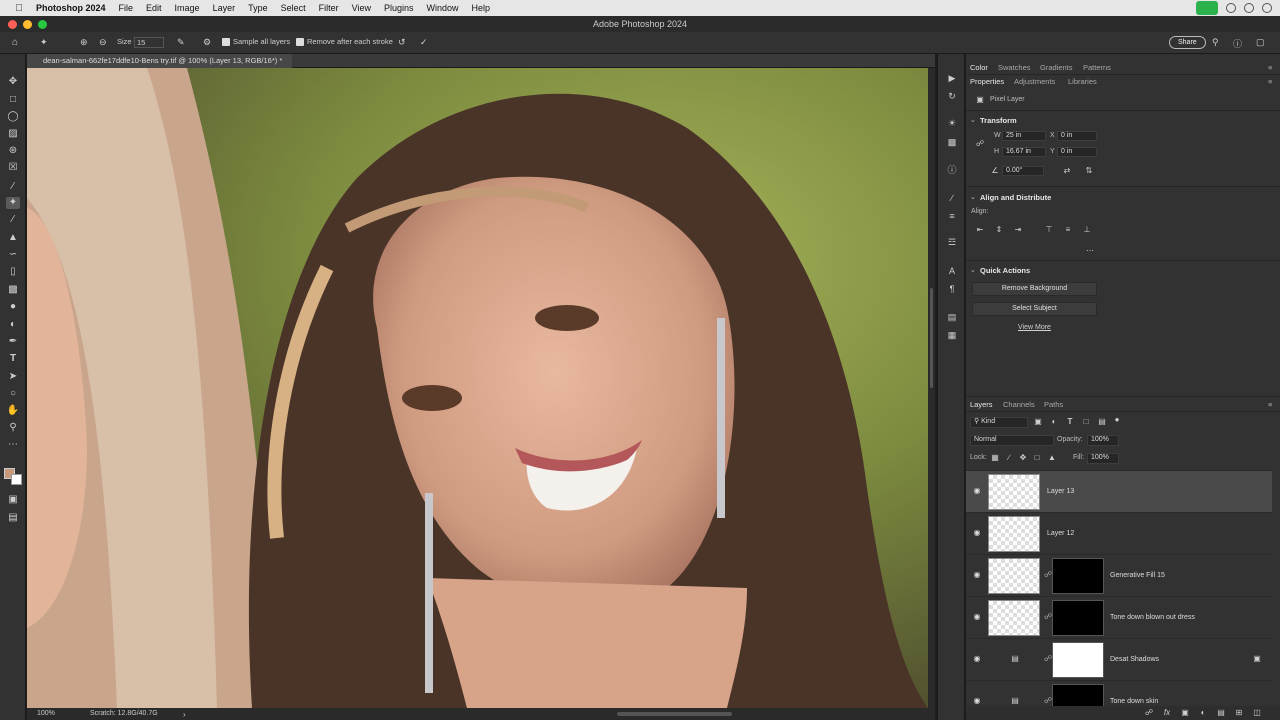 The width and height of the screenshot is (1280, 720). I want to click on zoom-level: 100%, so click(46, 713).